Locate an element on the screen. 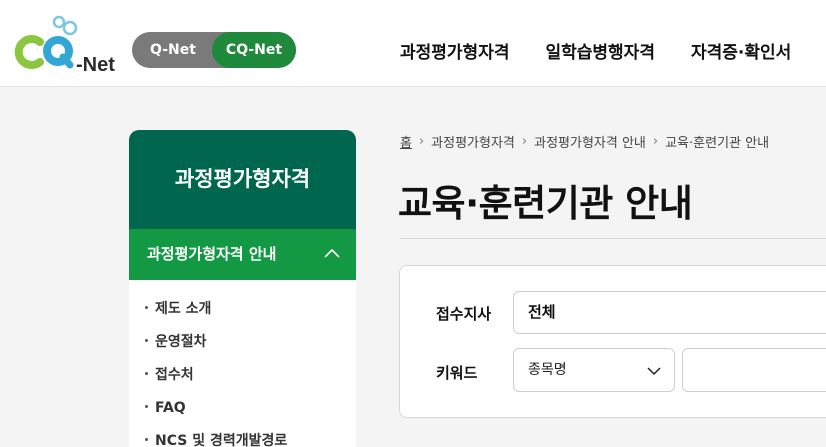  branch-label: 접수지사 is located at coordinates (464, 314).